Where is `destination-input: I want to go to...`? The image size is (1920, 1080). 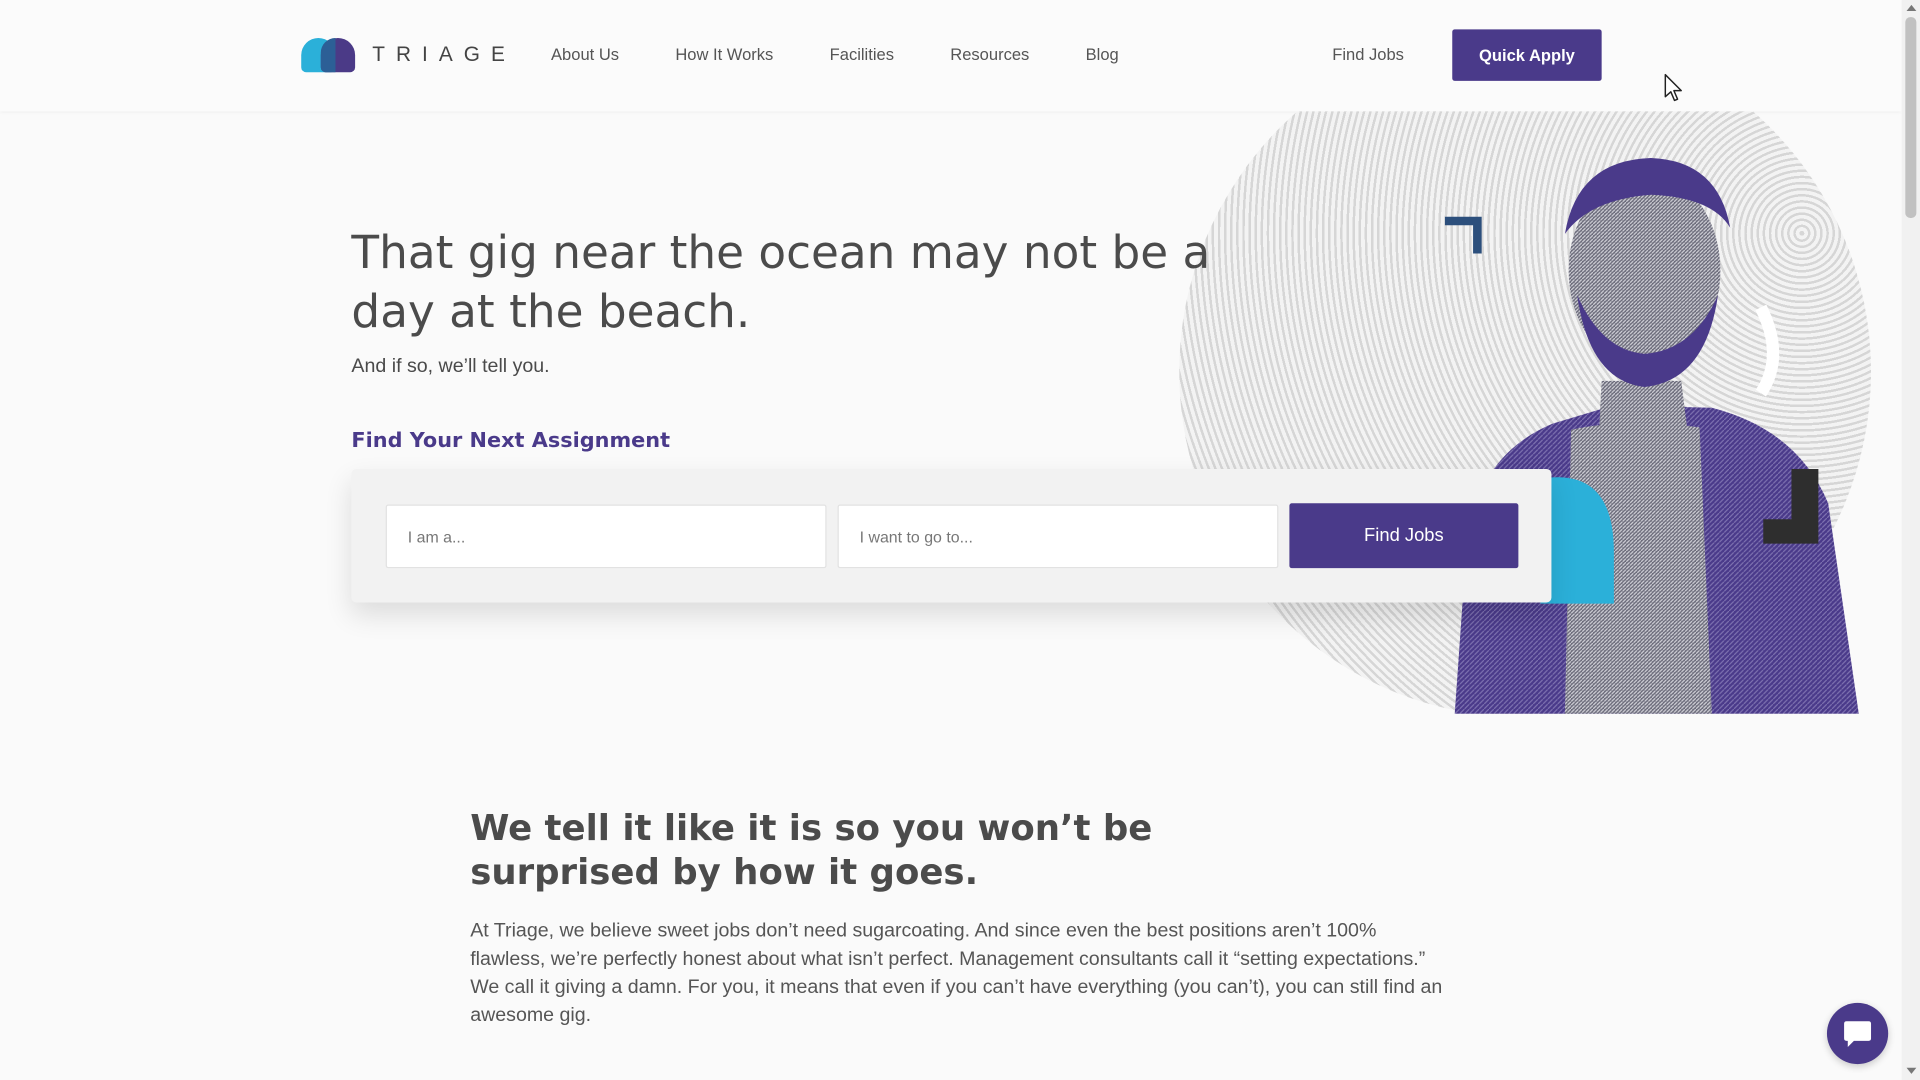 destination-input: I want to go to... is located at coordinates (1058, 536).